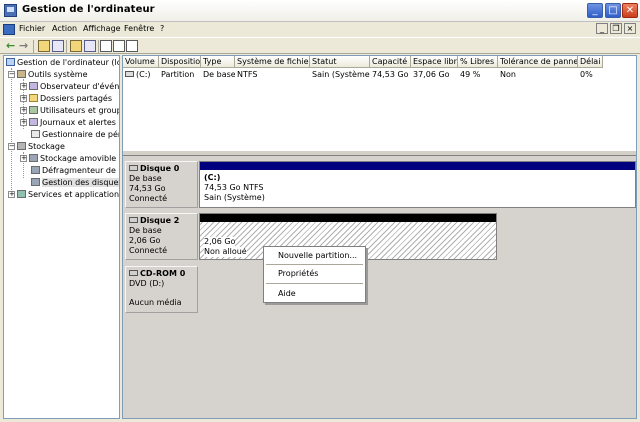 This screenshot has height=422, width=640. What do you see at coordinates (133, 273) in the screenshot?
I see `cdrom-icon` at bounding box center [133, 273].